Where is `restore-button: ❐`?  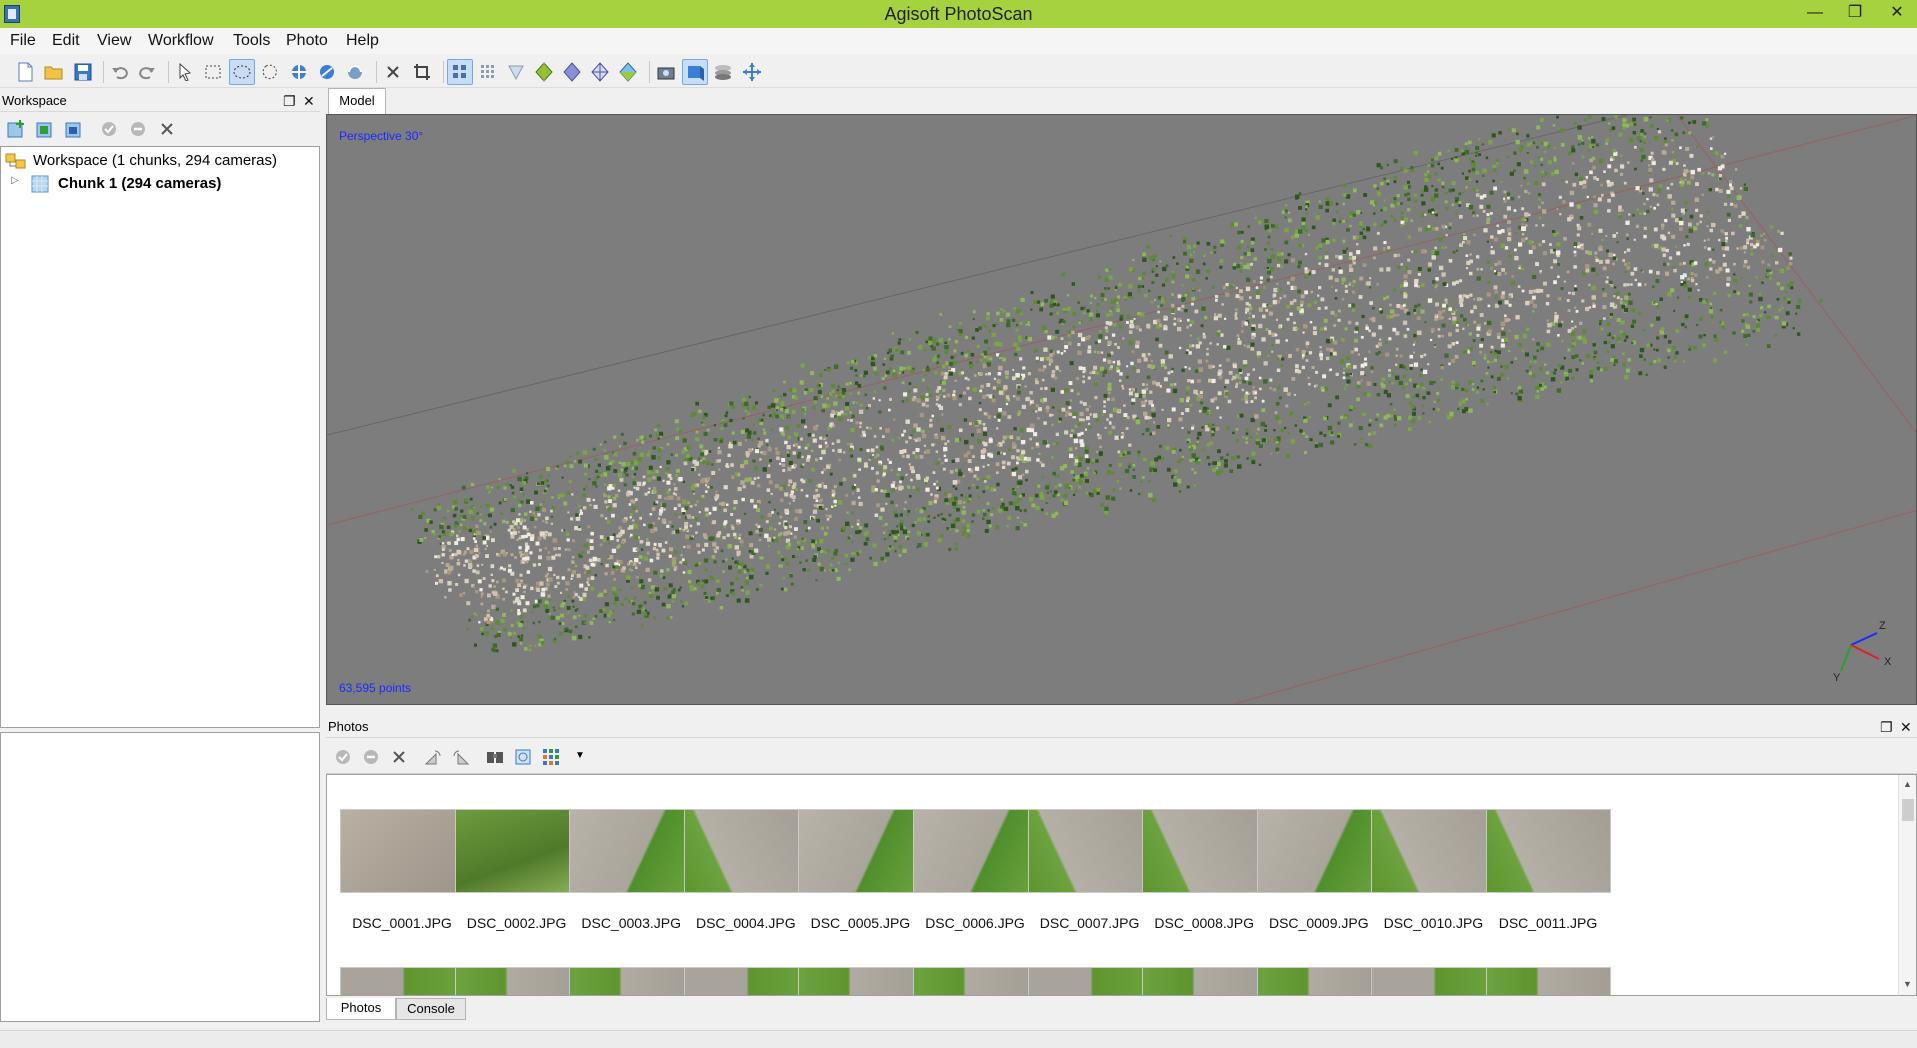
restore-button: ❐ is located at coordinates (1855, 14).